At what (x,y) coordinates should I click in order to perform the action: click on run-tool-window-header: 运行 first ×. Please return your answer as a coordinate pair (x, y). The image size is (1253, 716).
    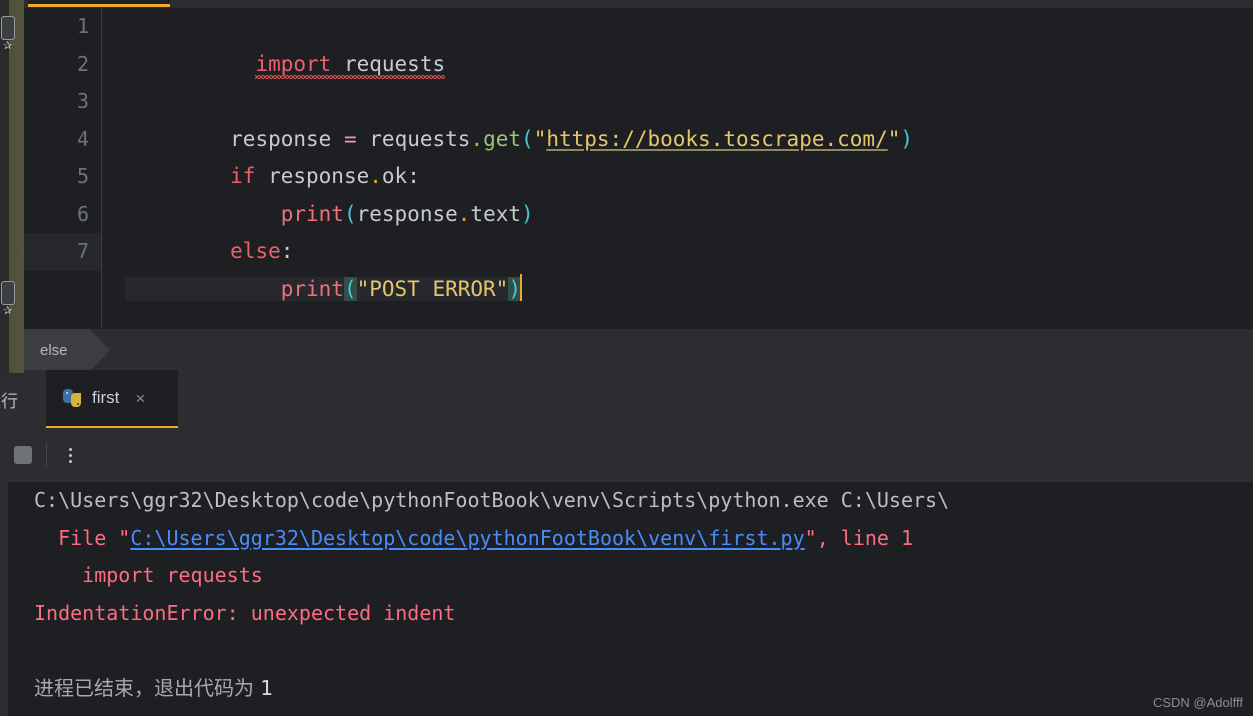
    Looking at the image, I should click on (626, 399).